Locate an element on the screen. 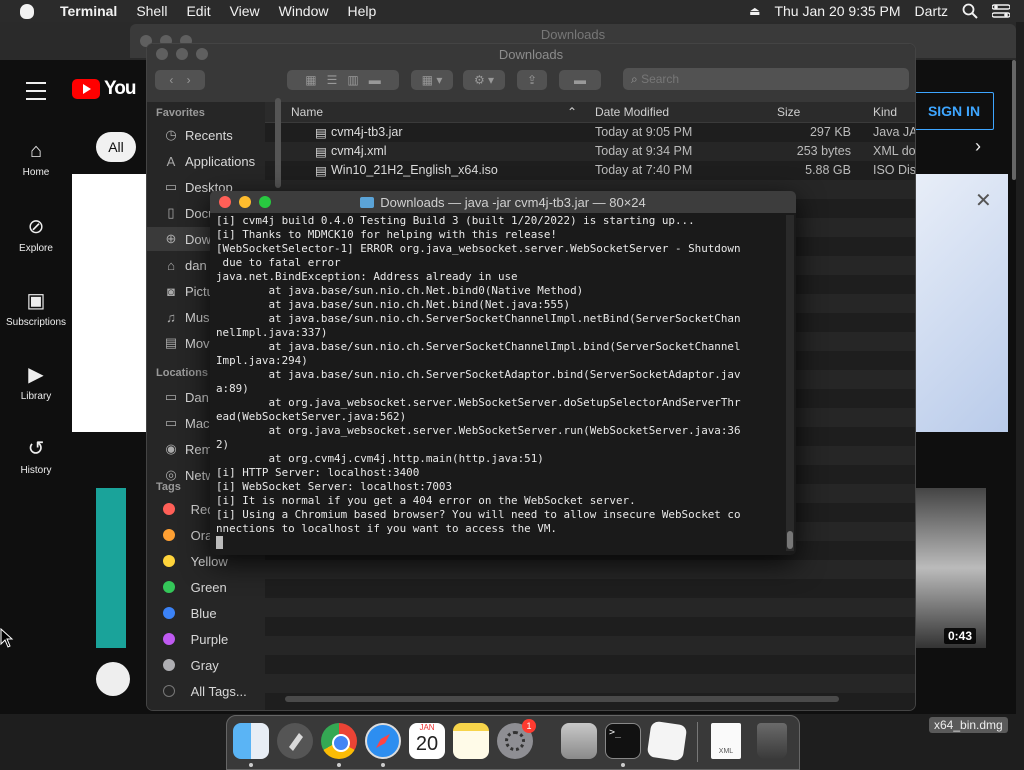 The height and width of the screenshot is (770, 1024). sidebar-location-disk: ▭ Dan is located at coordinates (186, 397).